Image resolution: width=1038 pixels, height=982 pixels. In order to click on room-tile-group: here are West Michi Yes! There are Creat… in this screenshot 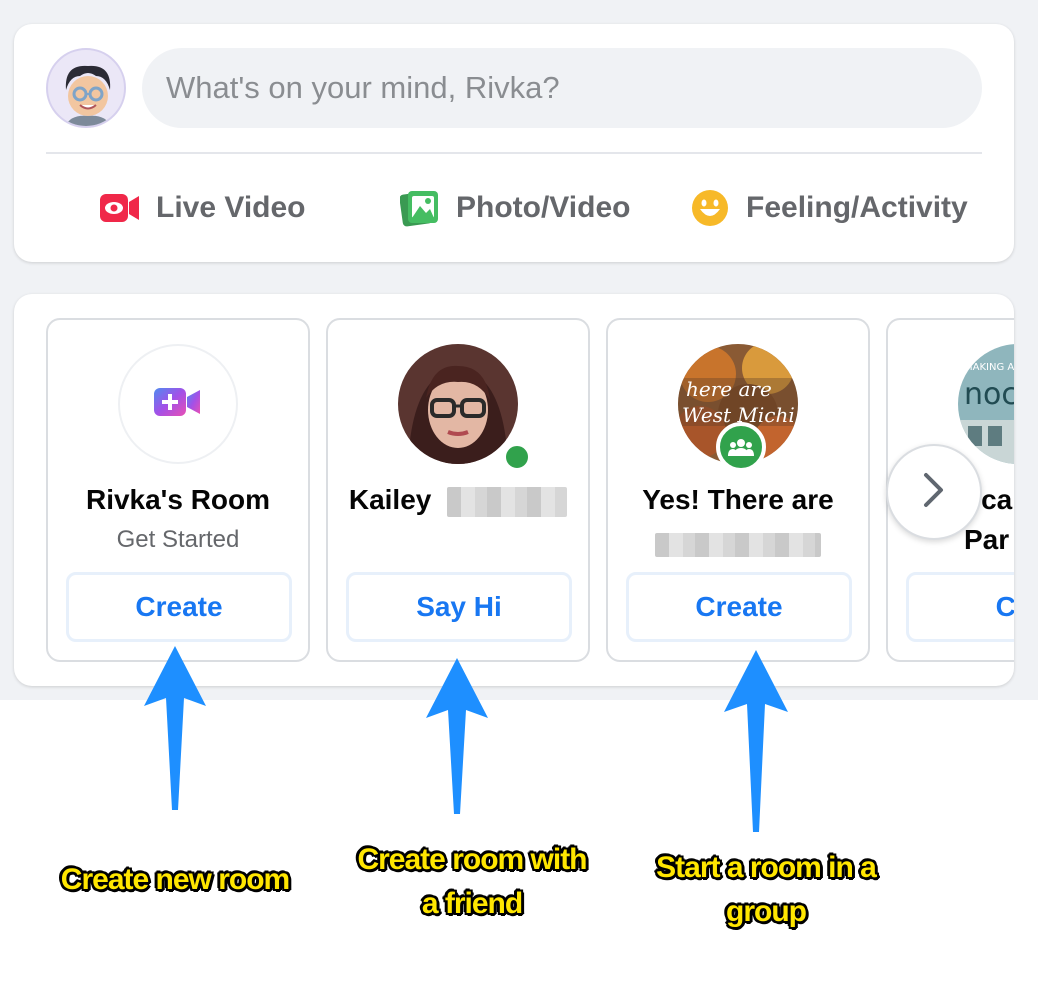, I will do `click(738, 490)`.